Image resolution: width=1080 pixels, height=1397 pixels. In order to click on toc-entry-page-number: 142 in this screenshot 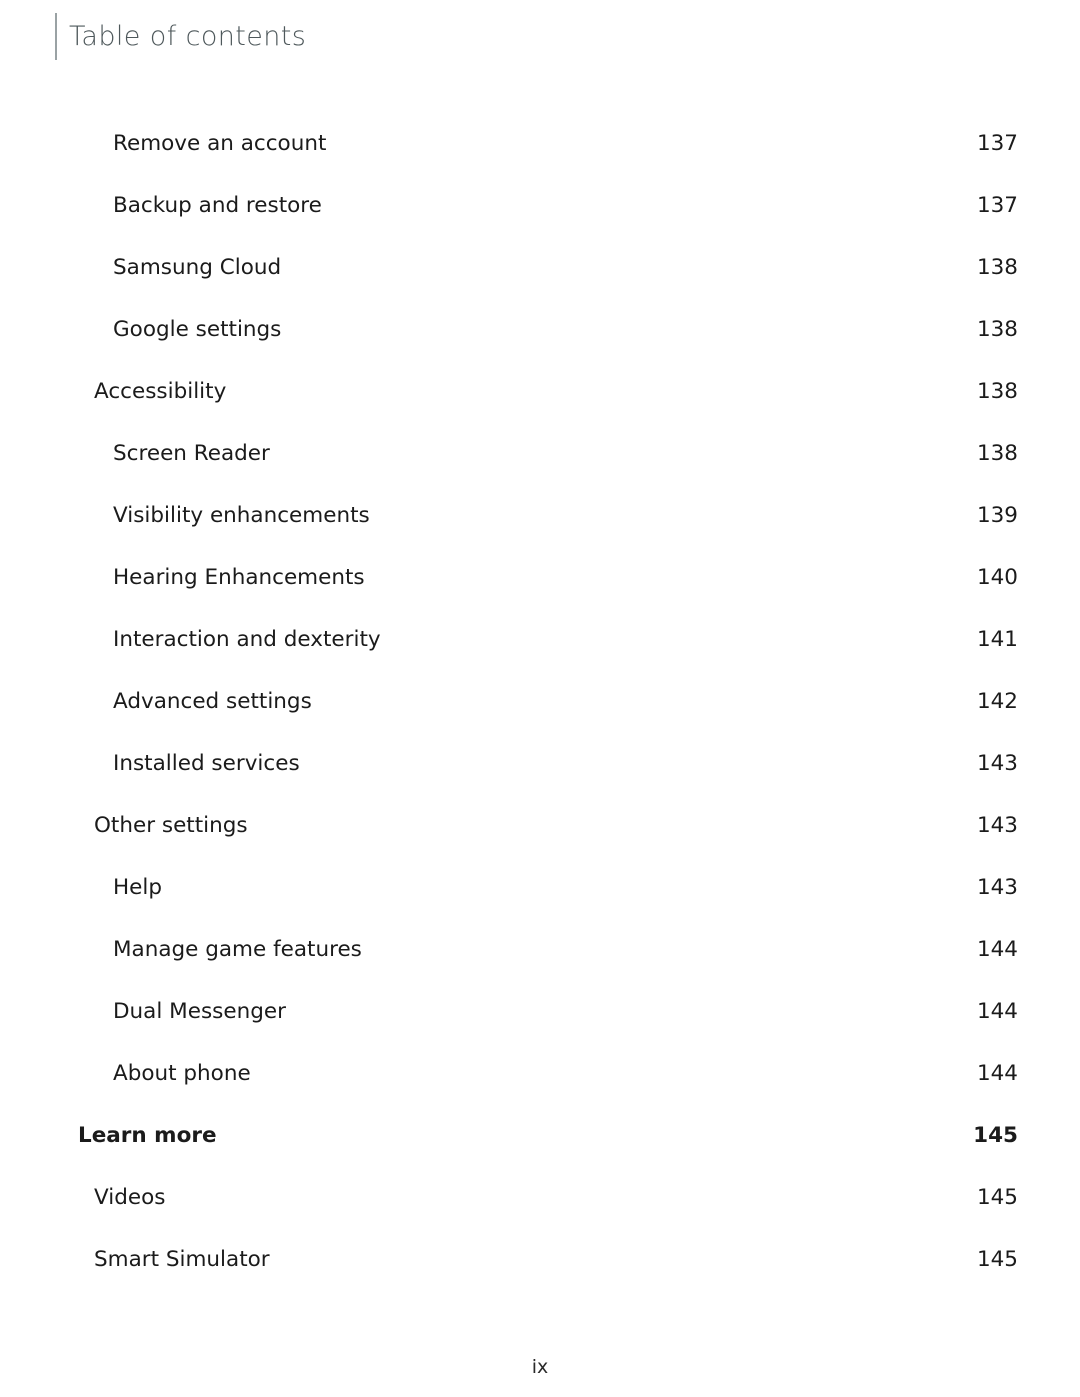, I will do `click(997, 701)`.